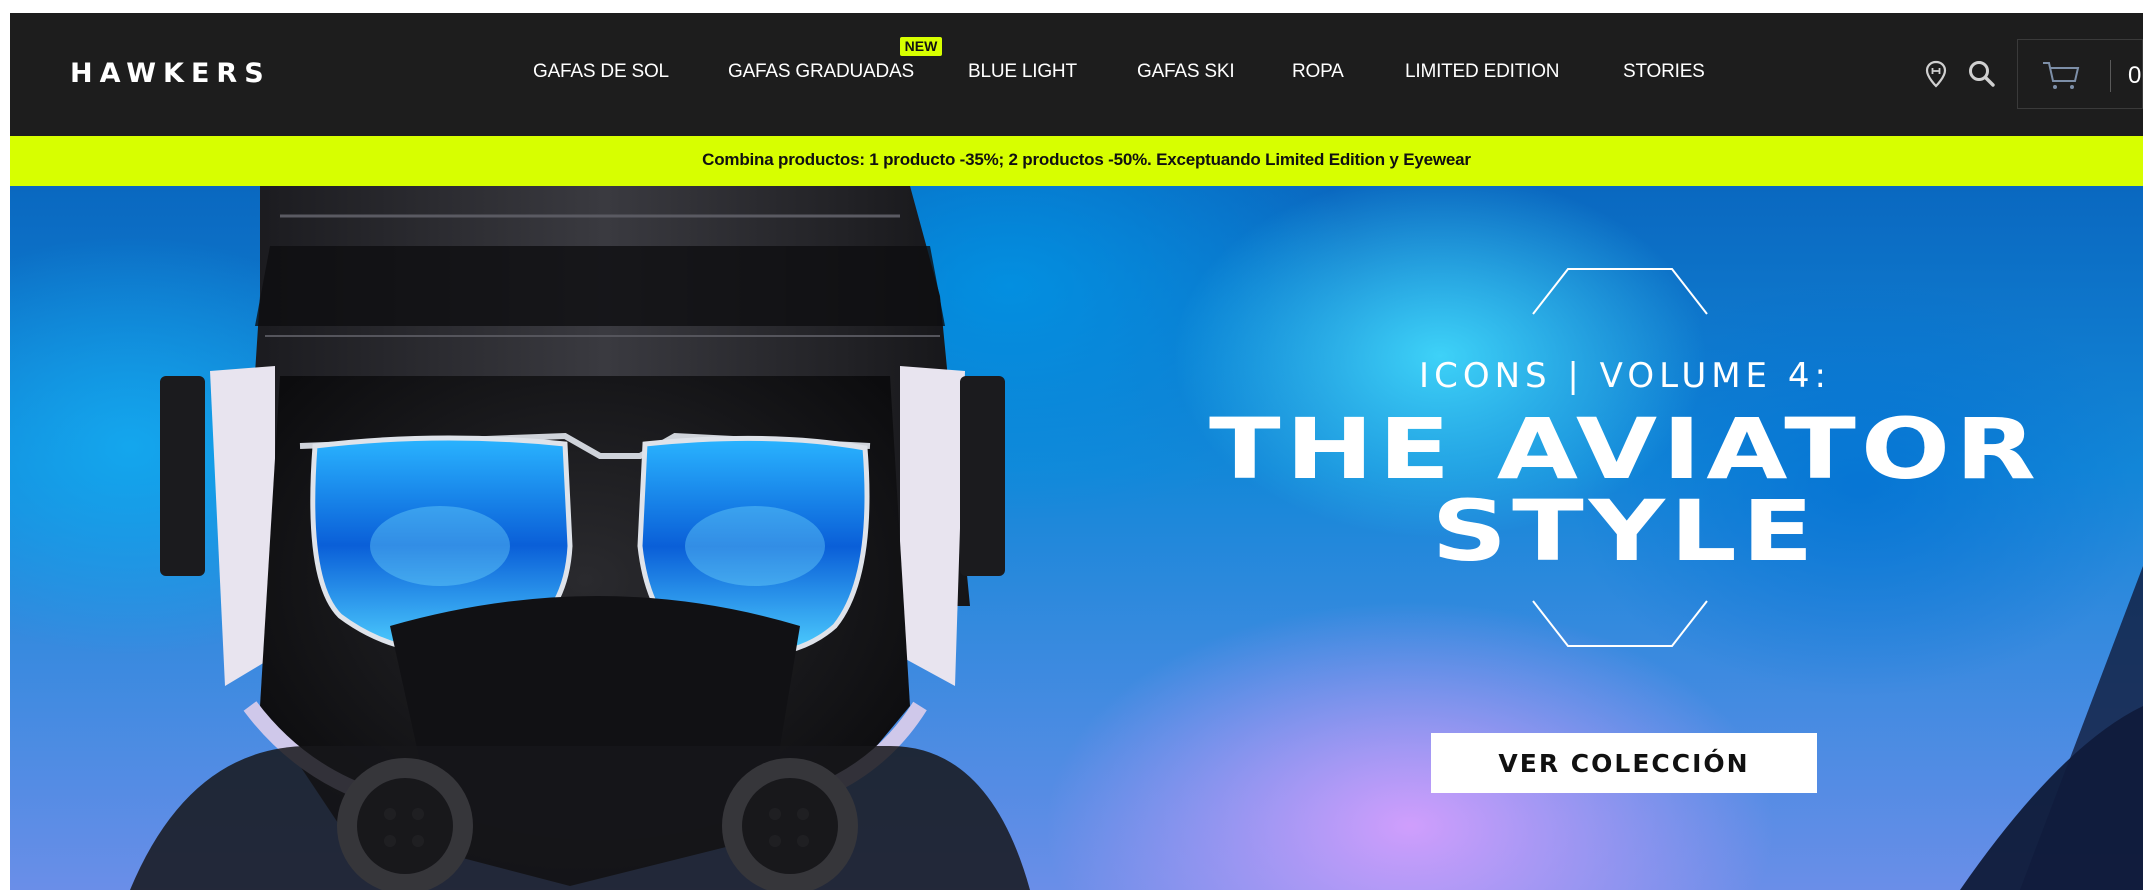 This screenshot has height=890, width=2143. I want to click on nav-item-gafas-de-sol: GAFAS DE SOL, so click(601, 72).